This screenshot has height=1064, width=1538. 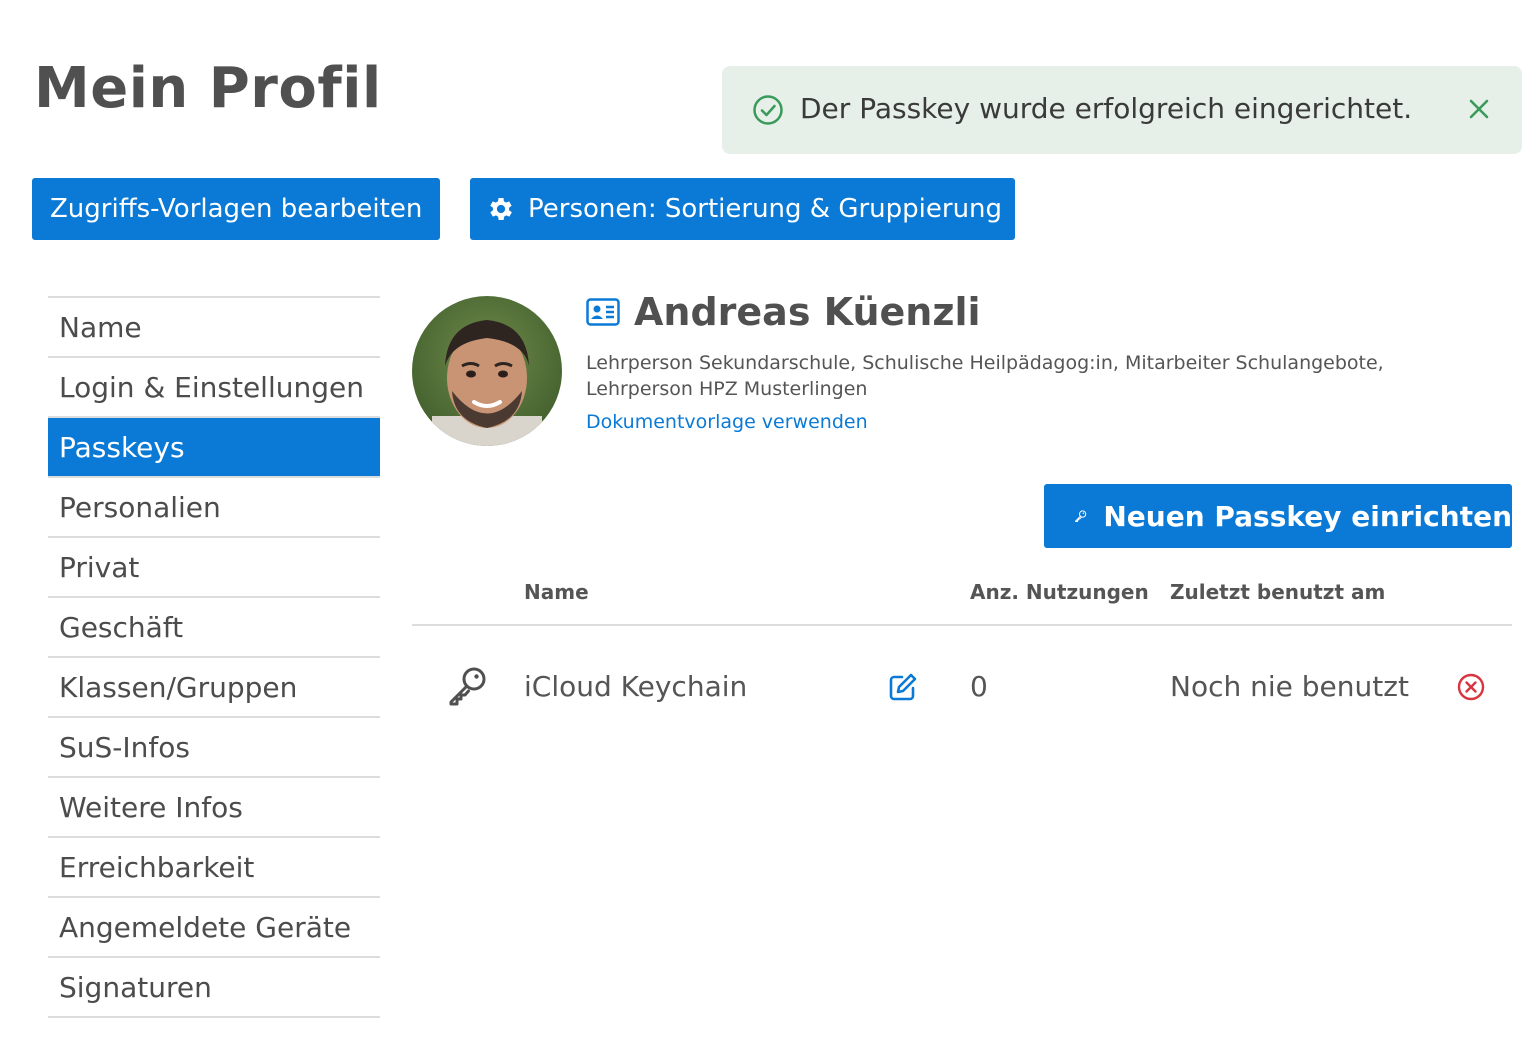 I want to click on passkey-table-header: Name Anz. Nutzungen Zuletzt benutzt am, so click(x=962, y=601).